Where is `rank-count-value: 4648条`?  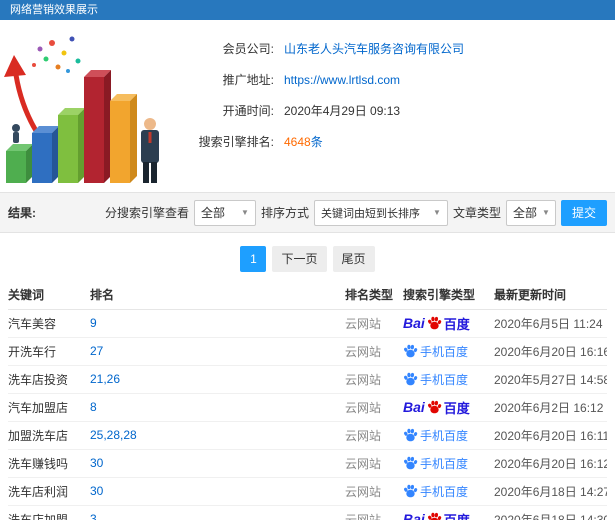
rank-count-value: 4648条 is located at coordinates (303, 141).